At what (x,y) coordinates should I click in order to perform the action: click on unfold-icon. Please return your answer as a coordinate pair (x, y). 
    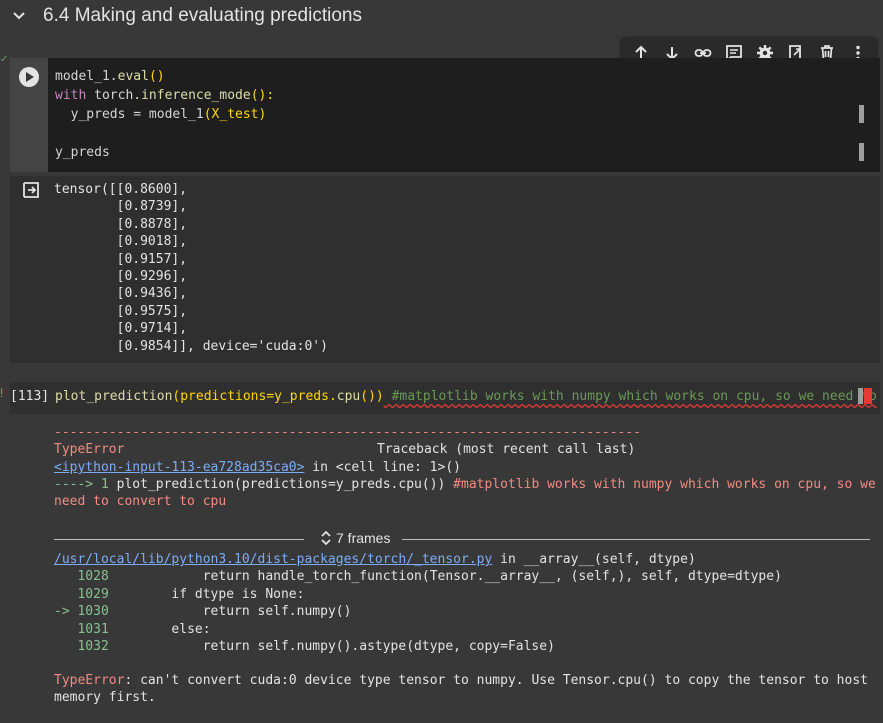
    Looking at the image, I should click on (326, 538).